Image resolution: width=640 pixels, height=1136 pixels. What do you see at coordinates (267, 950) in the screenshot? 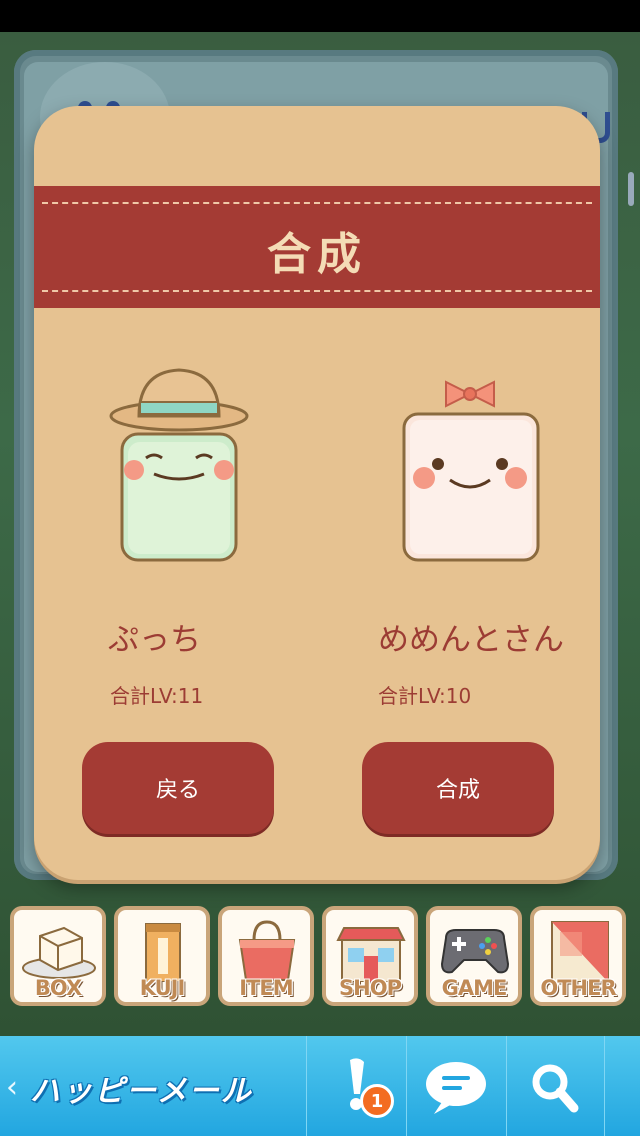
I see `tote-bag-icon` at bounding box center [267, 950].